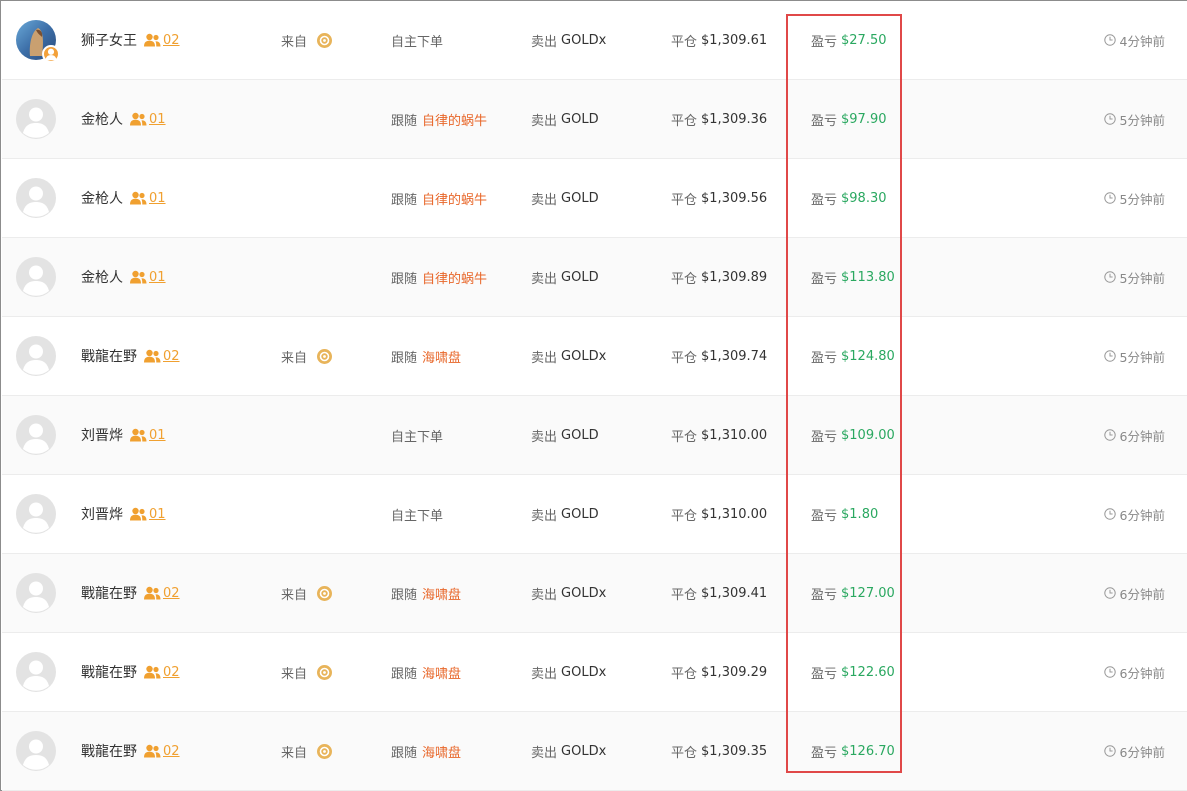 The height and width of the screenshot is (791, 1187). Describe the element at coordinates (734, 751) in the screenshot. I see `close-price: $1,309.35` at that location.